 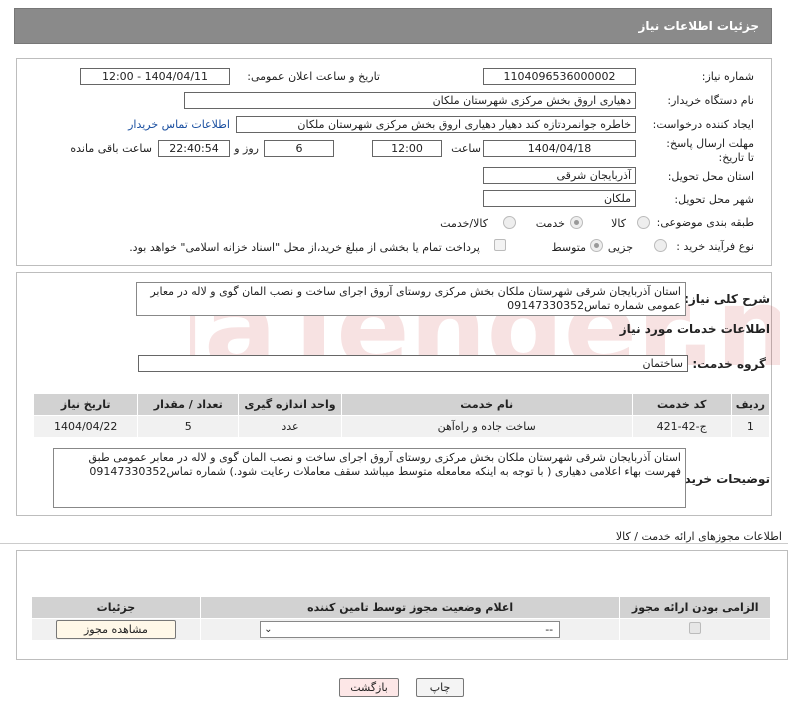 I want to click on province-field: آذربایجان شرقی, so click(x=559, y=175).